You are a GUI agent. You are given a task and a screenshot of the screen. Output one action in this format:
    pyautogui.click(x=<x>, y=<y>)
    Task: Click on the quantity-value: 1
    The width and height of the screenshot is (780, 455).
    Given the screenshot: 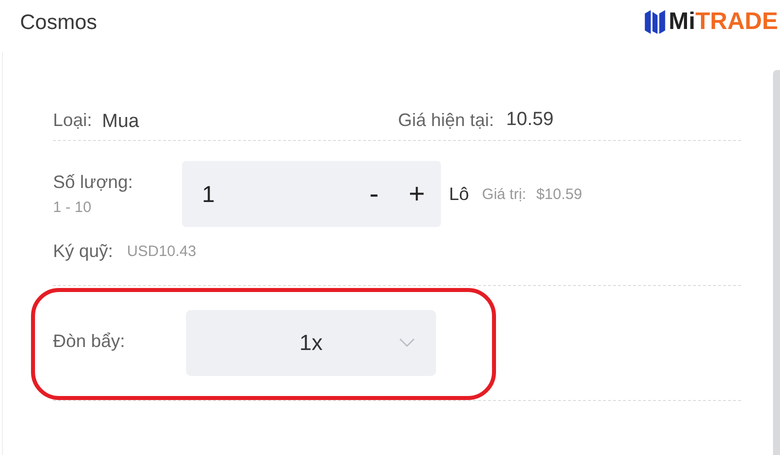 What is the action you would take?
    pyautogui.click(x=274, y=194)
    